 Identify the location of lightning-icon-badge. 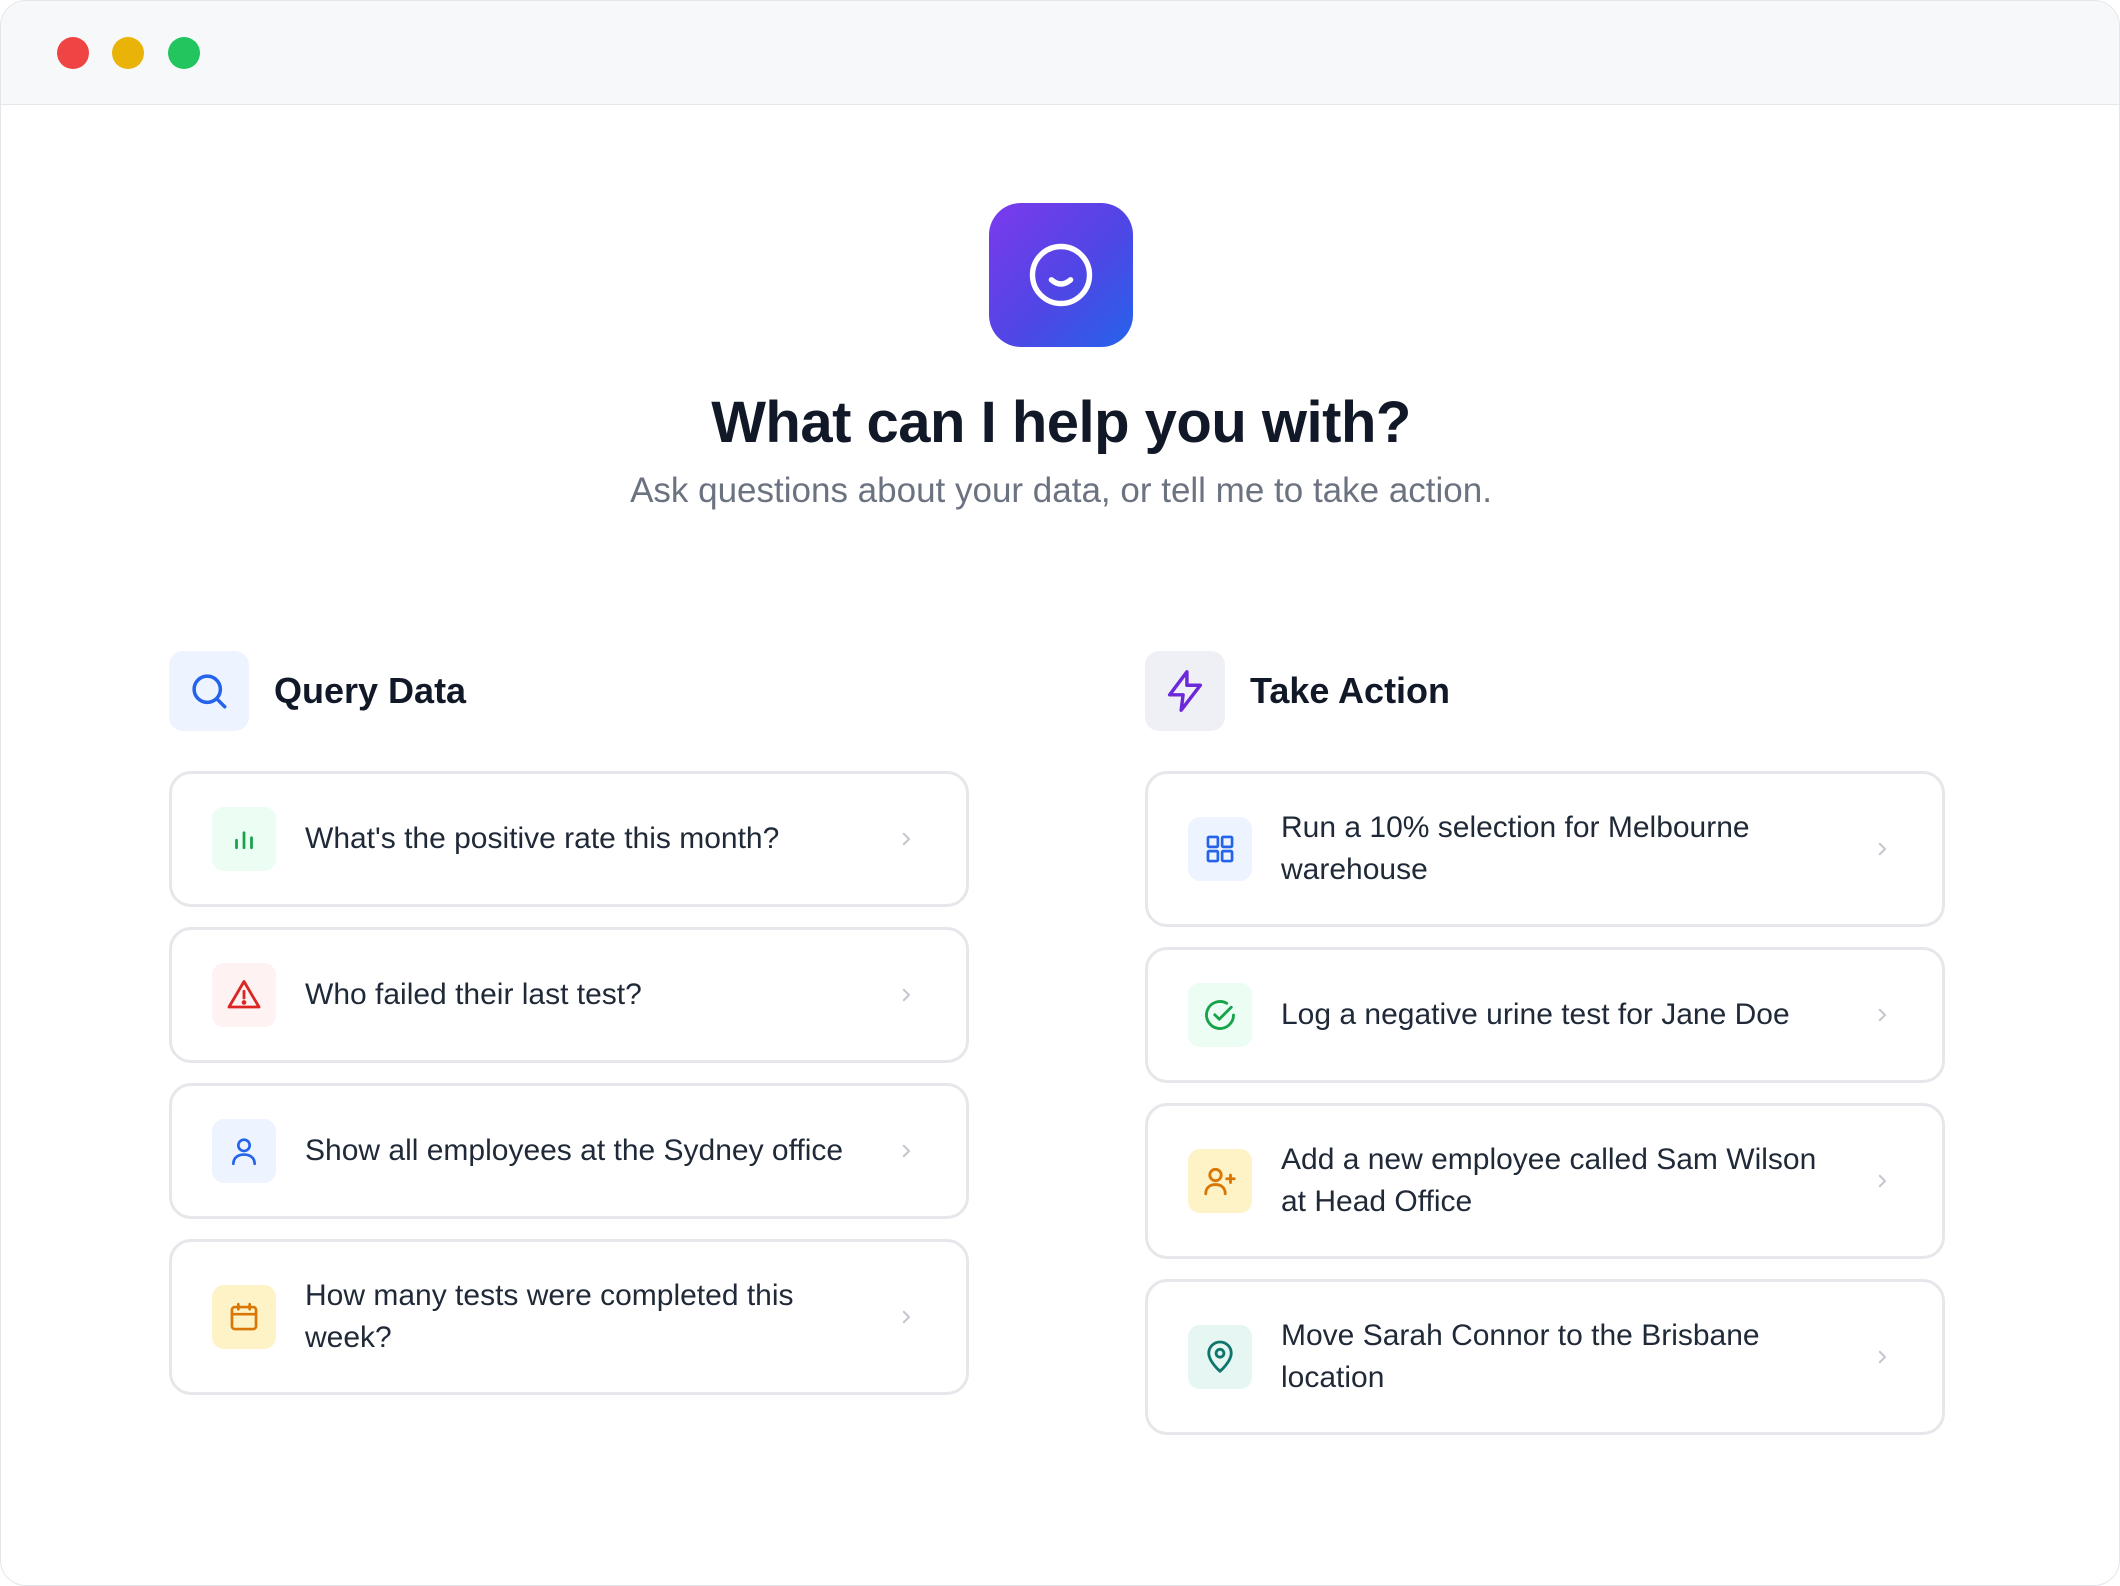
(1185, 691).